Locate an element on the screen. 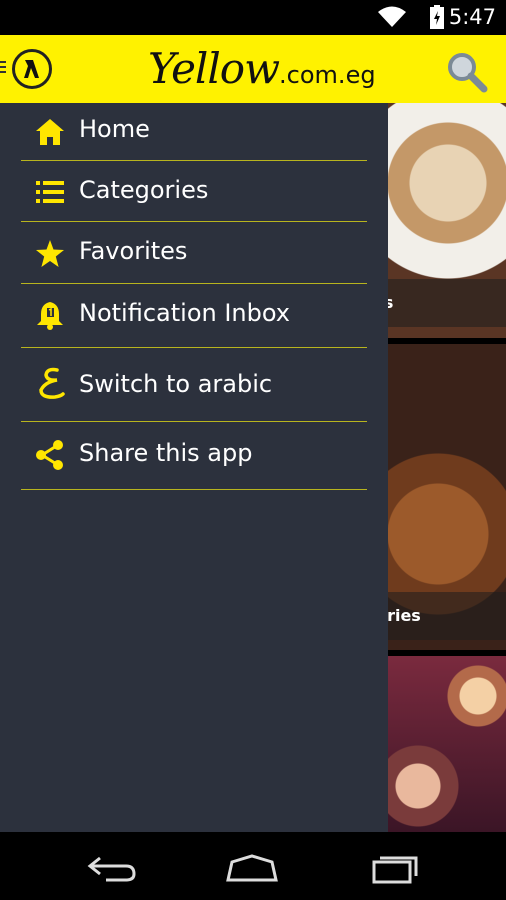 The height and width of the screenshot is (900, 506). drawer-item-label: Categories is located at coordinates (144, 190).